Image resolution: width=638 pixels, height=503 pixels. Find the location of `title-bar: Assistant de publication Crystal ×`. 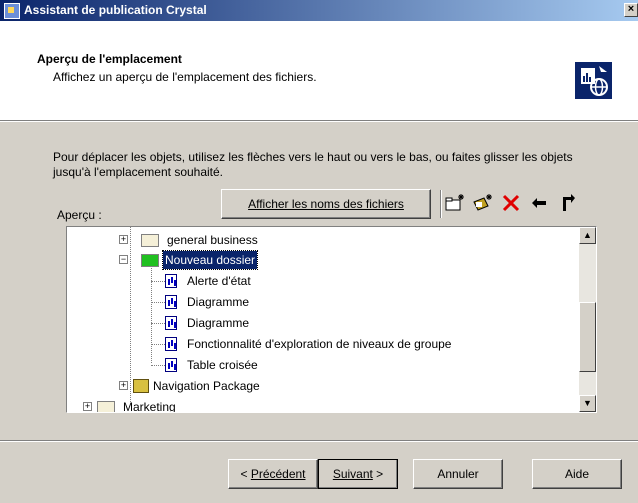

title-bar: Assistant de publication Crystal × is located at coordinates (319, 10).